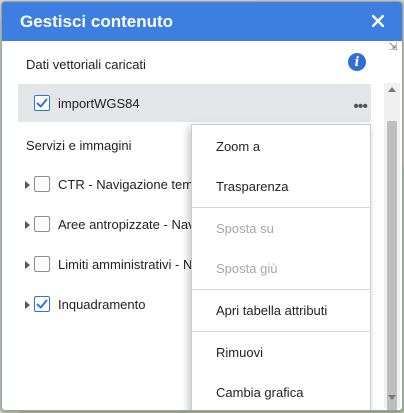  I want to click on services-section-title: Servizi e immagini, so click(79, 145).